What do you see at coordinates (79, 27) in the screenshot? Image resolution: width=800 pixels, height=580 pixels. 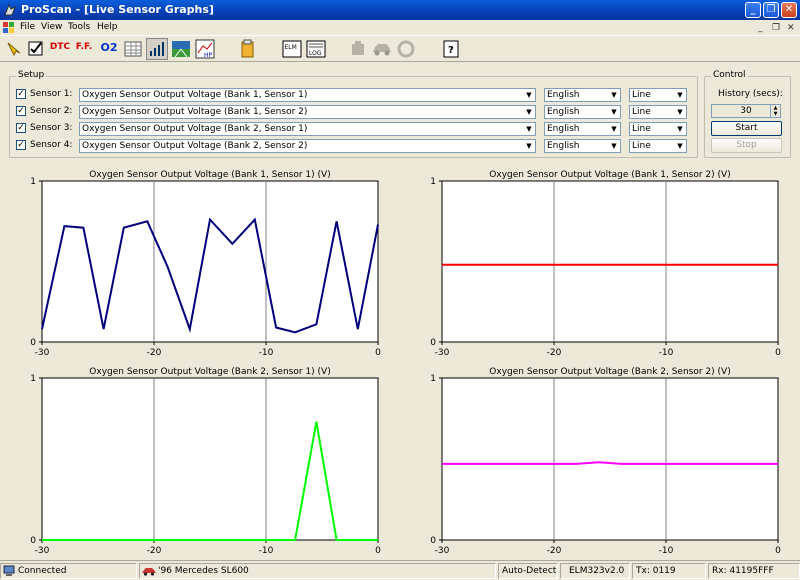 I see `menu-tools: Tools` at bounding box center [79, 27].